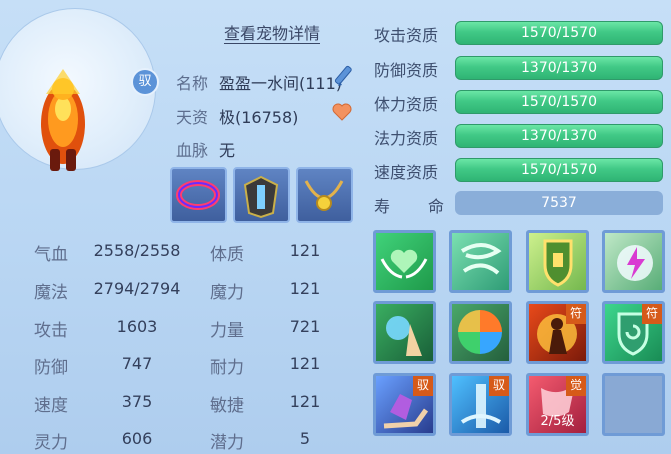  Describe the element at coordinates (652, 314) in the screenshot. I see `rune-badge-shield: 符` at that location.